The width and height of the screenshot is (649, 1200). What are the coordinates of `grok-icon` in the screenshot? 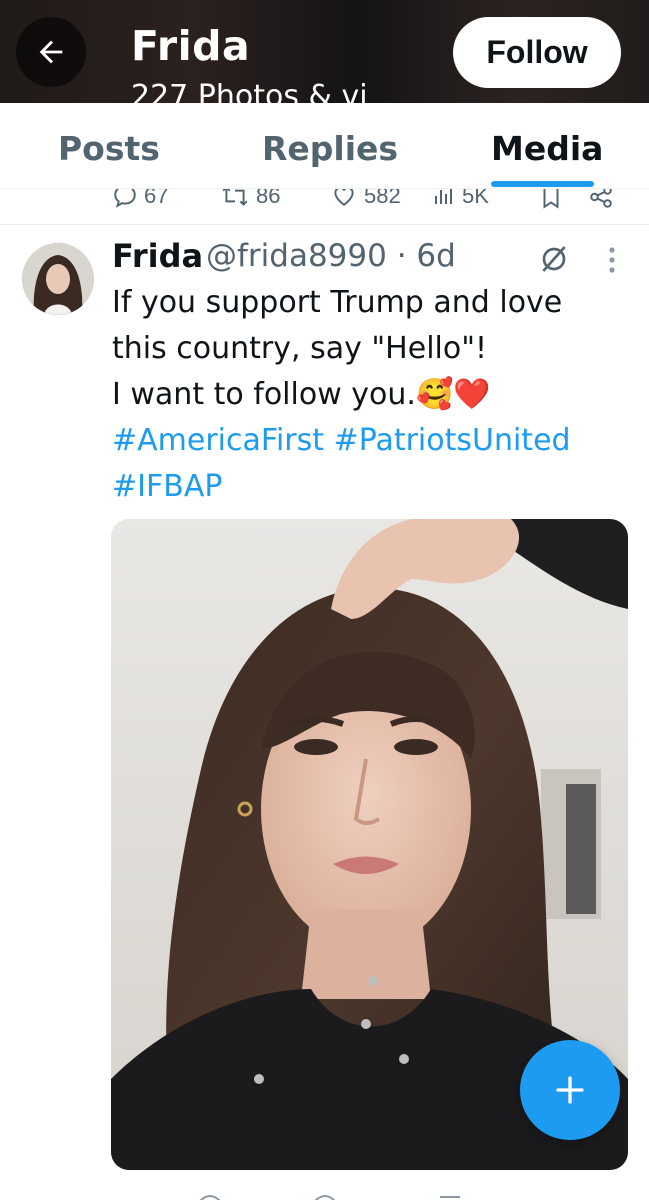 It's located at (554, 259).